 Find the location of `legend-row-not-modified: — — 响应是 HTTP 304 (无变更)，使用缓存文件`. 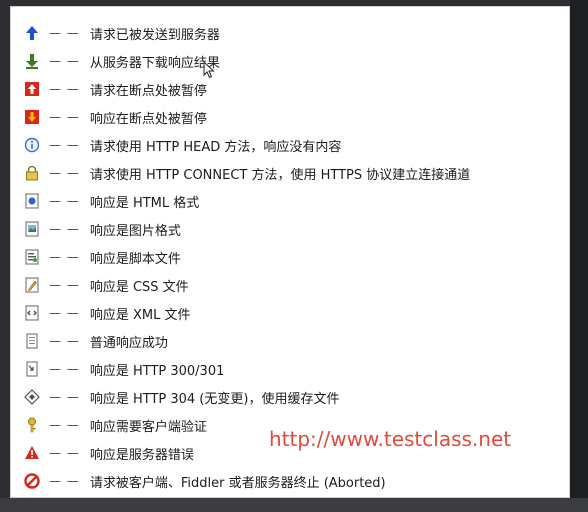

legend-row-not-modified: — — 响应是 HTTP 304 (无变更)，使用缓存文件 is located at coordinates (181, 397).